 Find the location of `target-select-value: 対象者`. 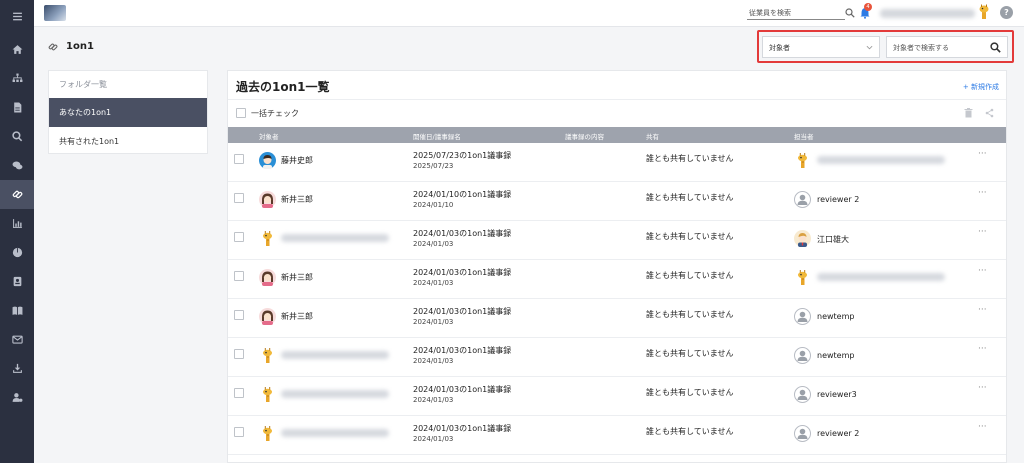

target-select-value: 対象者 is located at coordinates (779, 48).